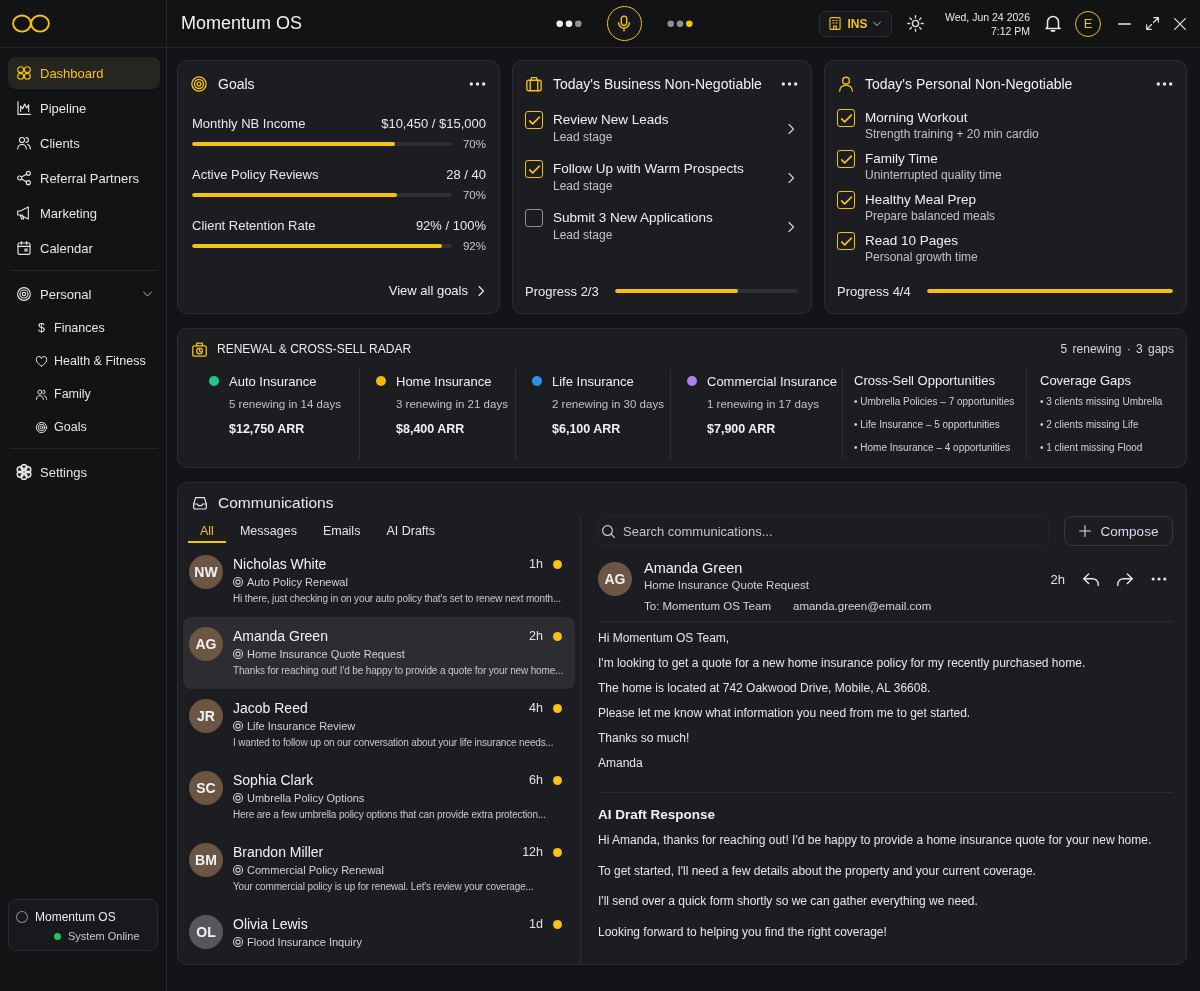  What do you see at coordinates (743, 932) in the screenshot?
I see `draft-paragraph: Looking forward to helping you find the right coverage!` at bounding box center [743, 932].